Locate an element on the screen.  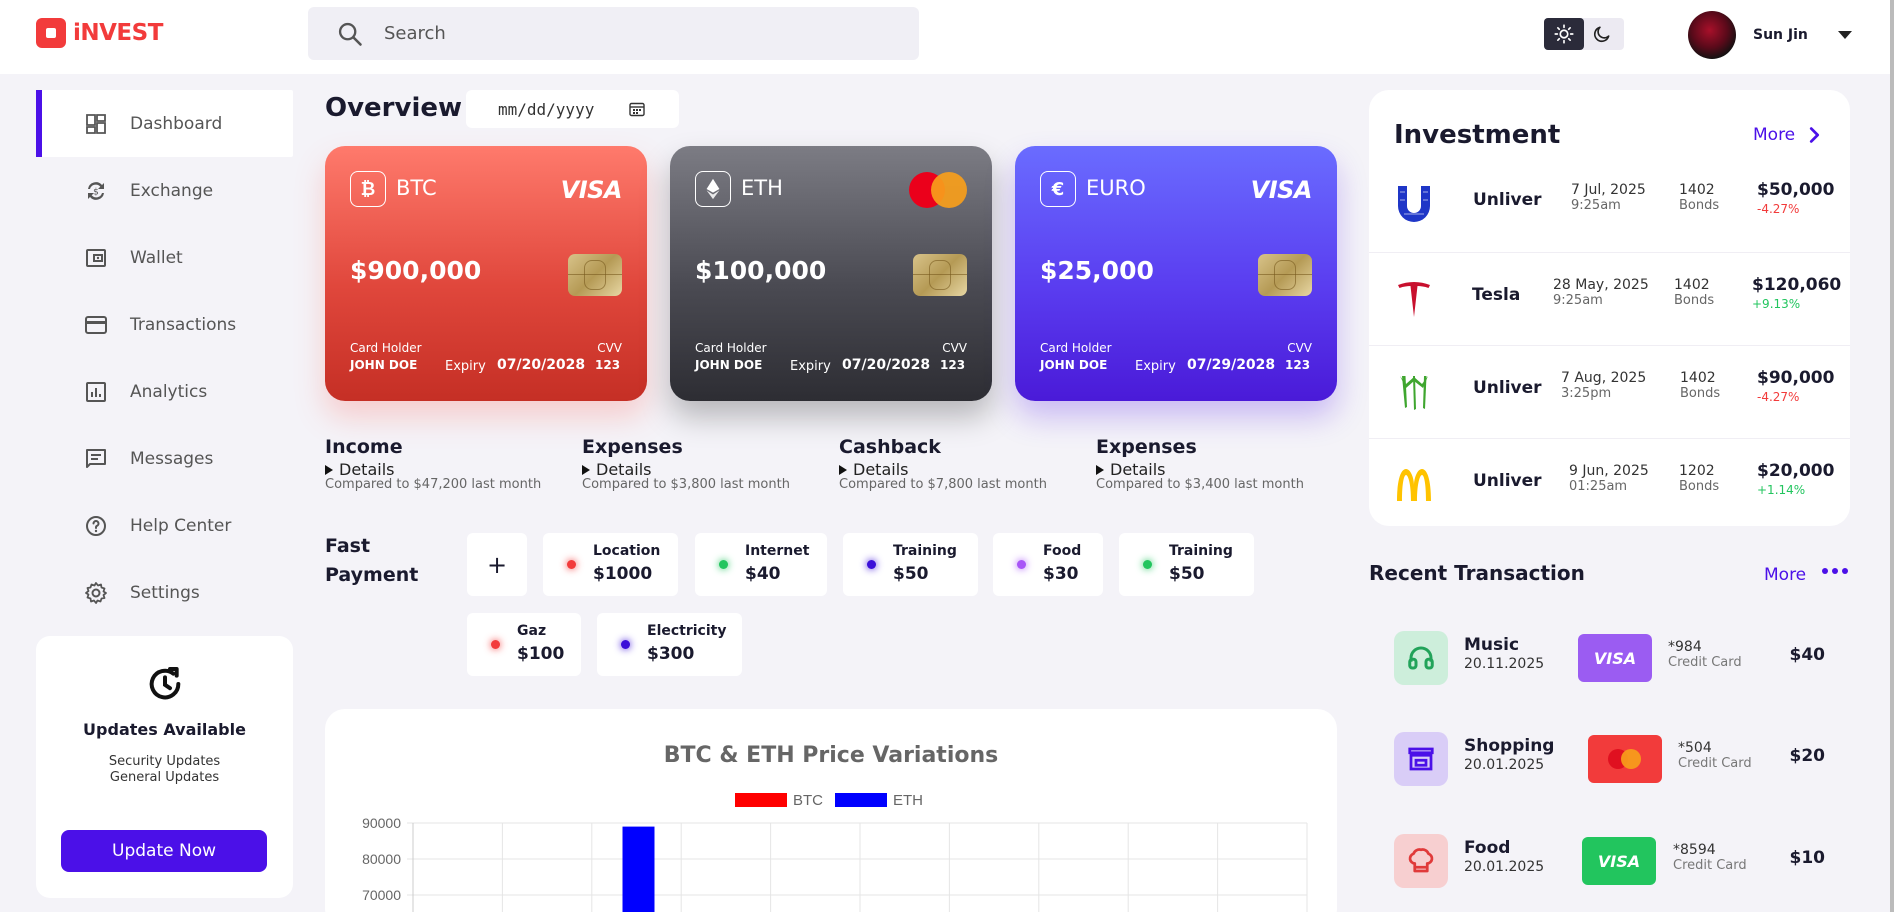
add-payment-button: + is located at coordinates (497, 564).